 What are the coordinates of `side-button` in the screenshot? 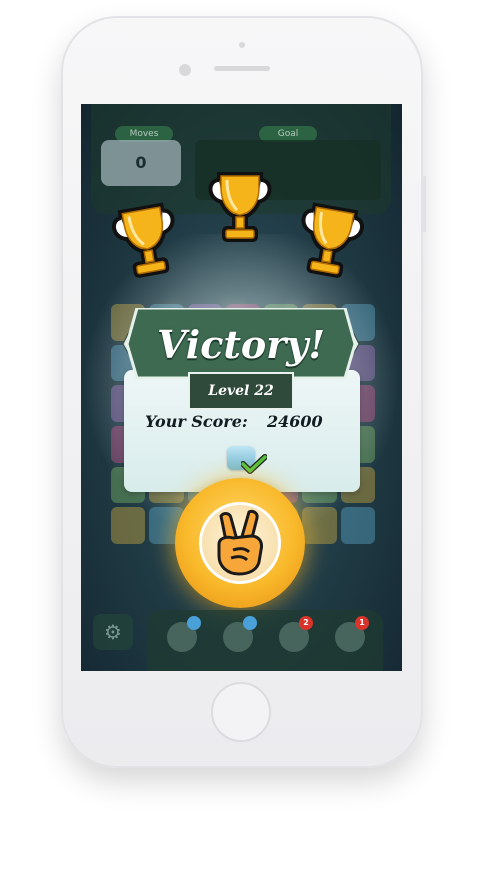 It's located at (424, 204).